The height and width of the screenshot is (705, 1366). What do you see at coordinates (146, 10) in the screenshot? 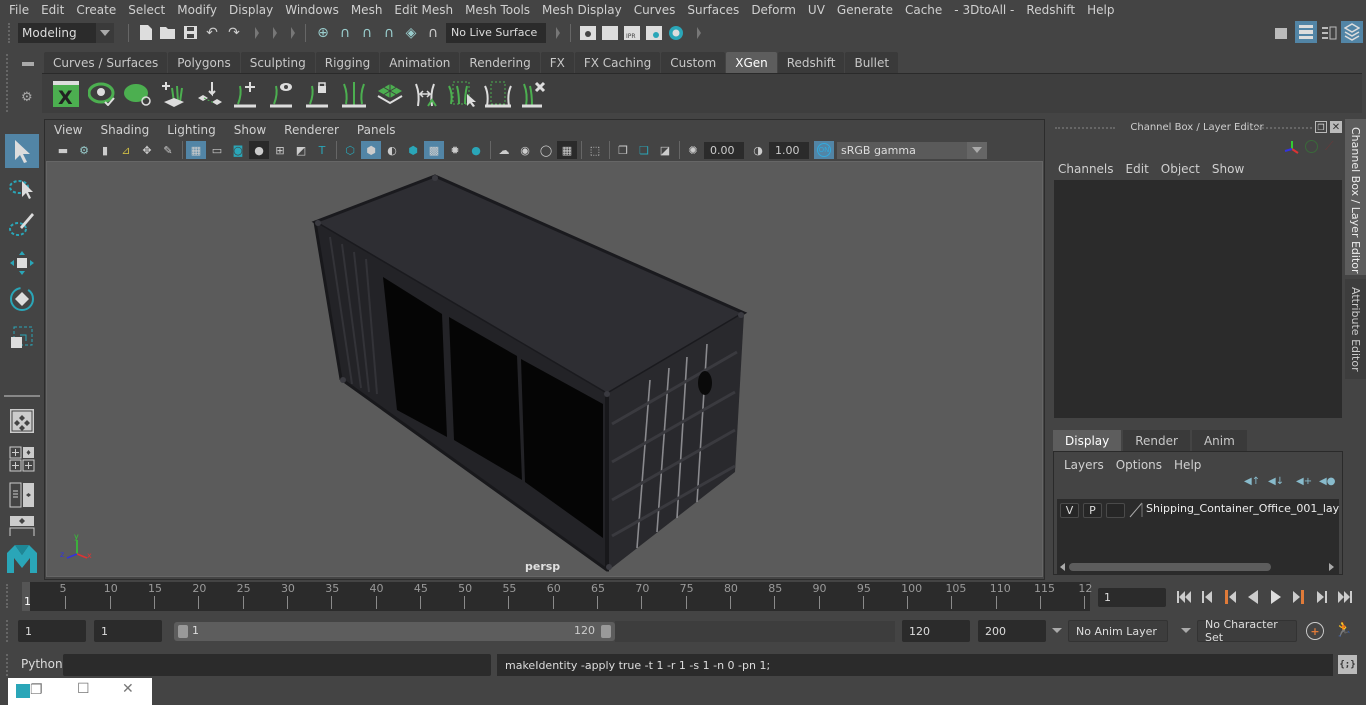
I see `menu-select: Select` at bounding box center [146, 10].